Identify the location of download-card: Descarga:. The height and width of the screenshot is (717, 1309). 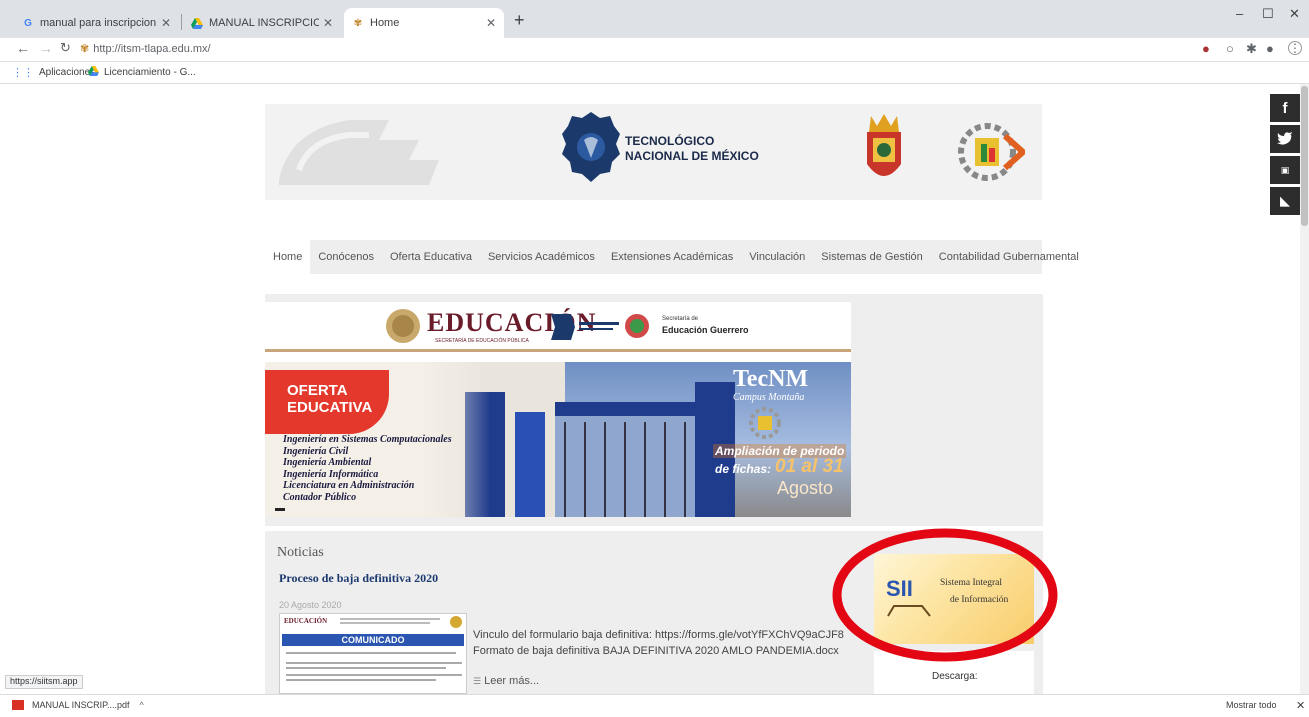
(954, 672).